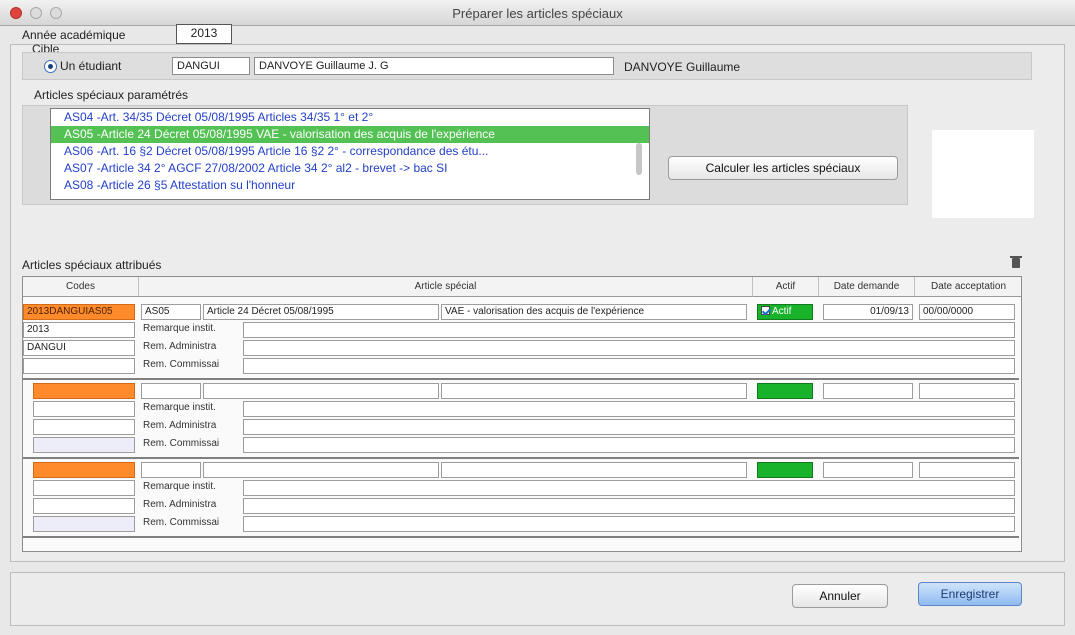 The height and width of the screenshot is (635, 1075). I want to click on calculate-articles-button: Calculer les articles spéciaux, so click(783, 168).